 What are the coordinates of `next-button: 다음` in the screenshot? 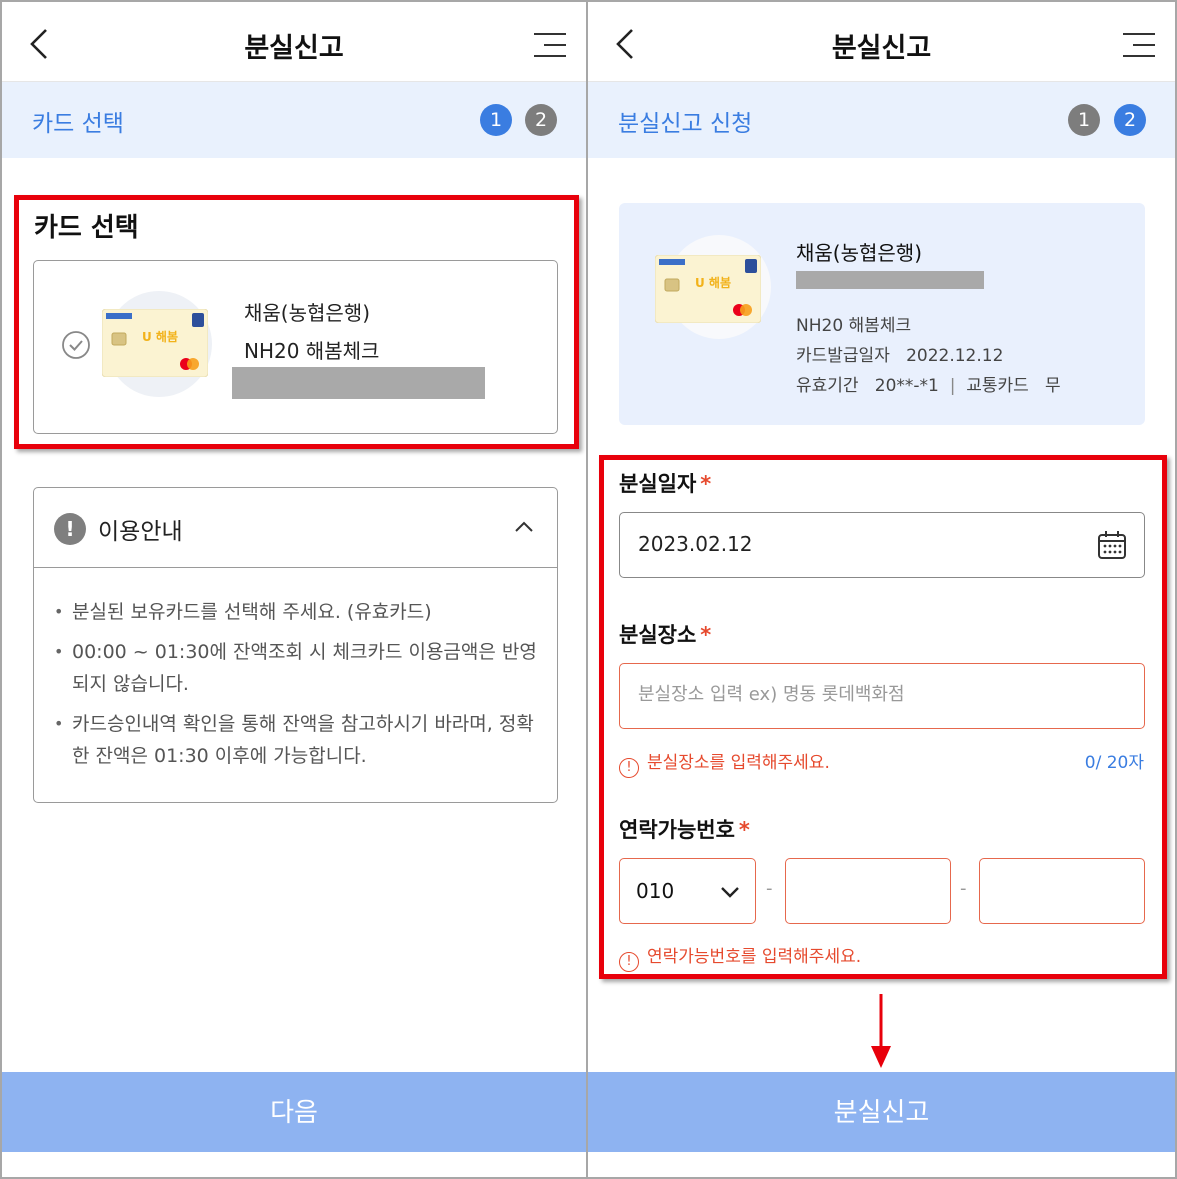 It's located at (294, 1112).